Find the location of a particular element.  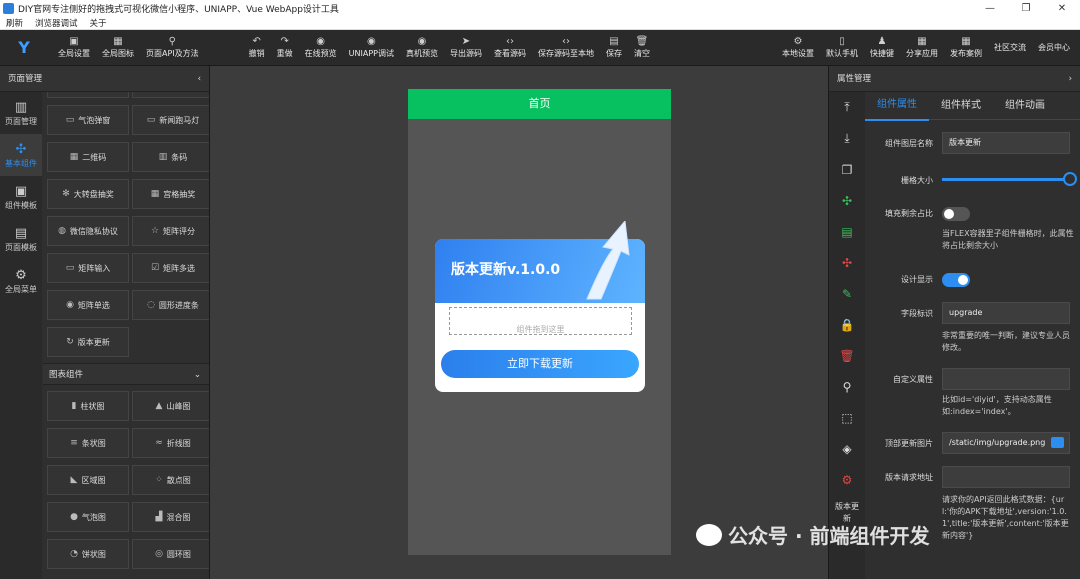

prop-top-image: 顶部更新图片 /static/img/upgrade.png is located at coordinates (972, 444).